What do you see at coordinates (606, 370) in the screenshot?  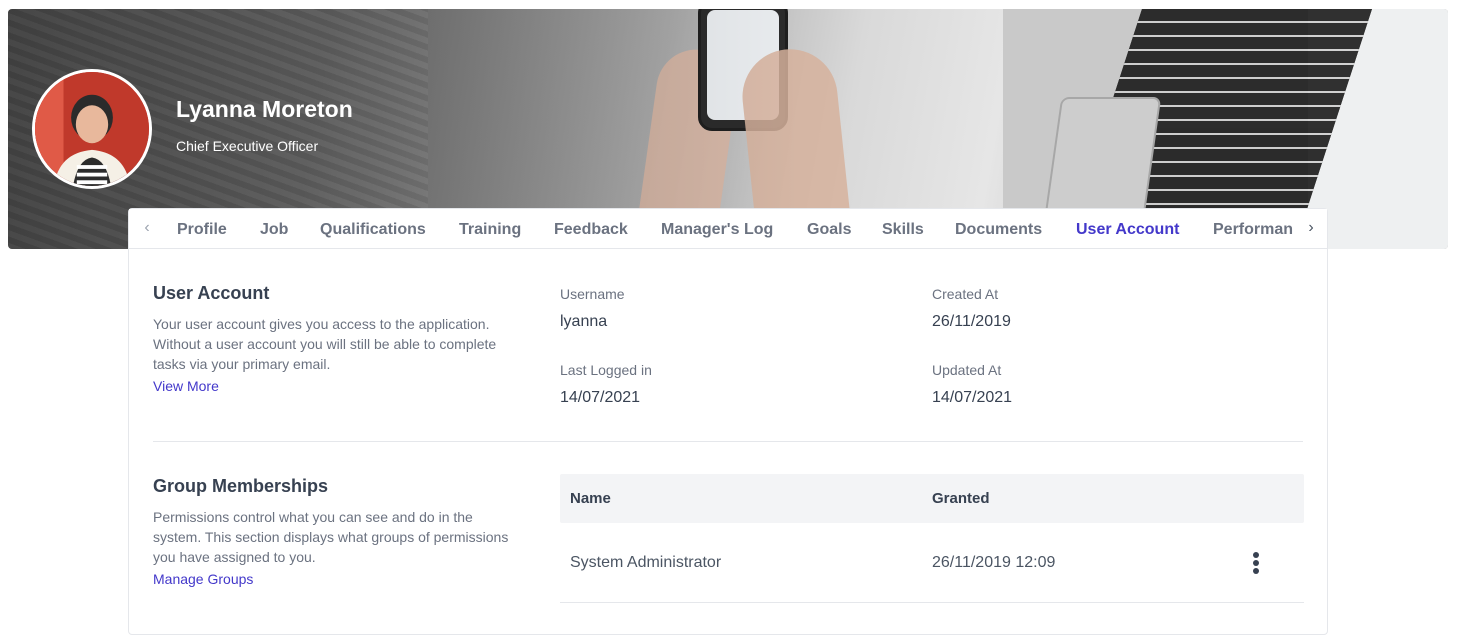 I see `last-logged-label: Last Logged in` at bounding box center [606, 370].